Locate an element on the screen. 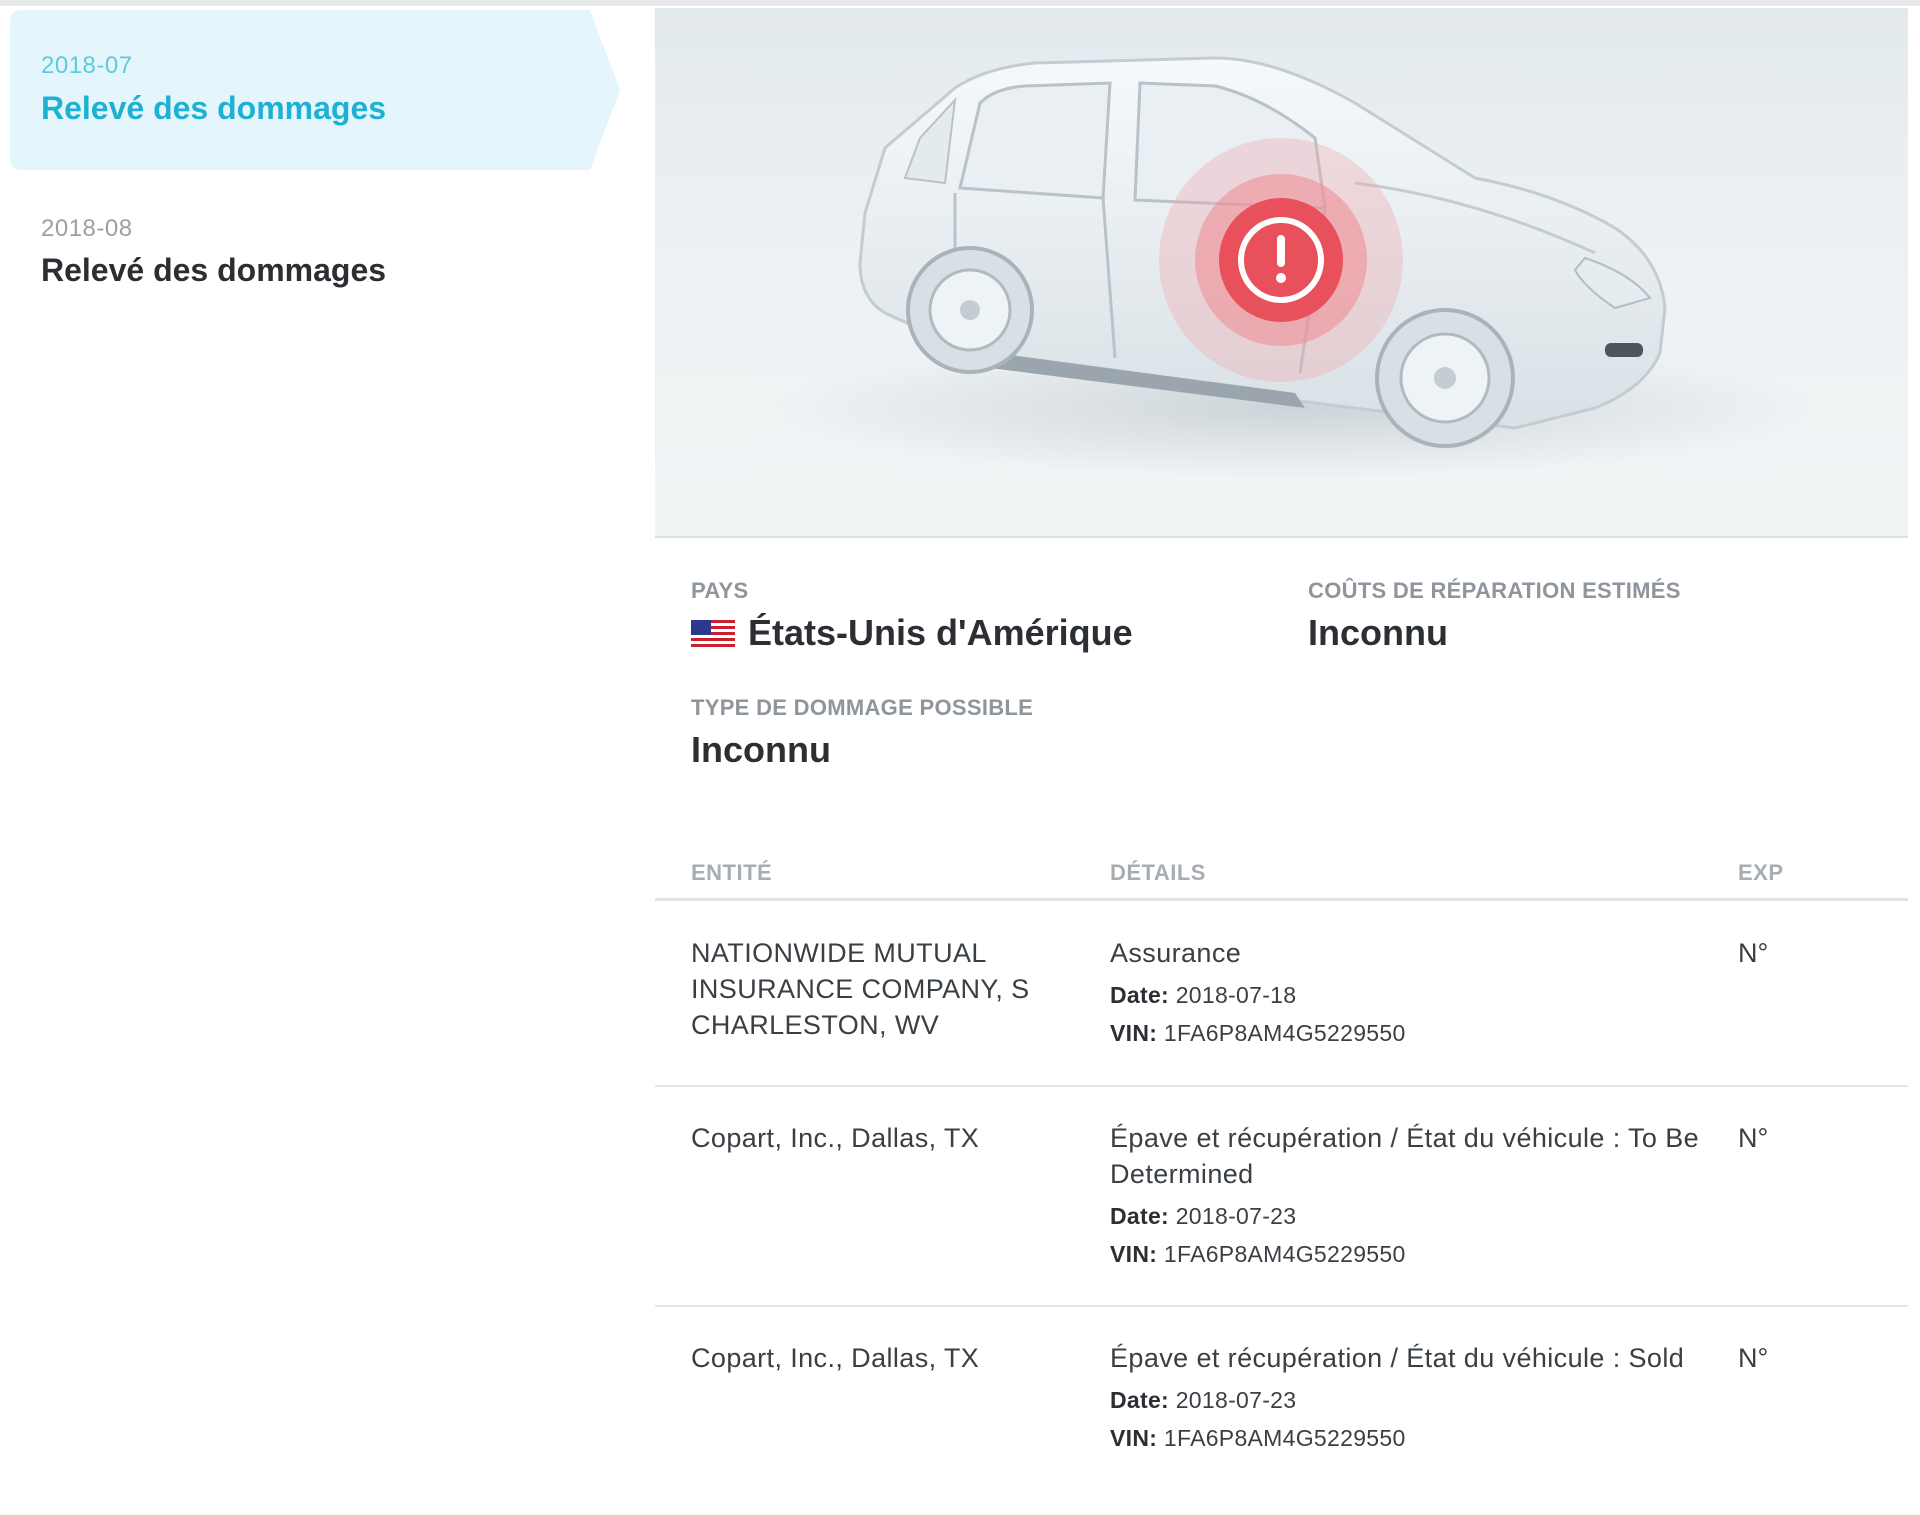  sidebar-item-2018-08: 2018-08 Relevé des dommages is located at coordinates (315, 252).